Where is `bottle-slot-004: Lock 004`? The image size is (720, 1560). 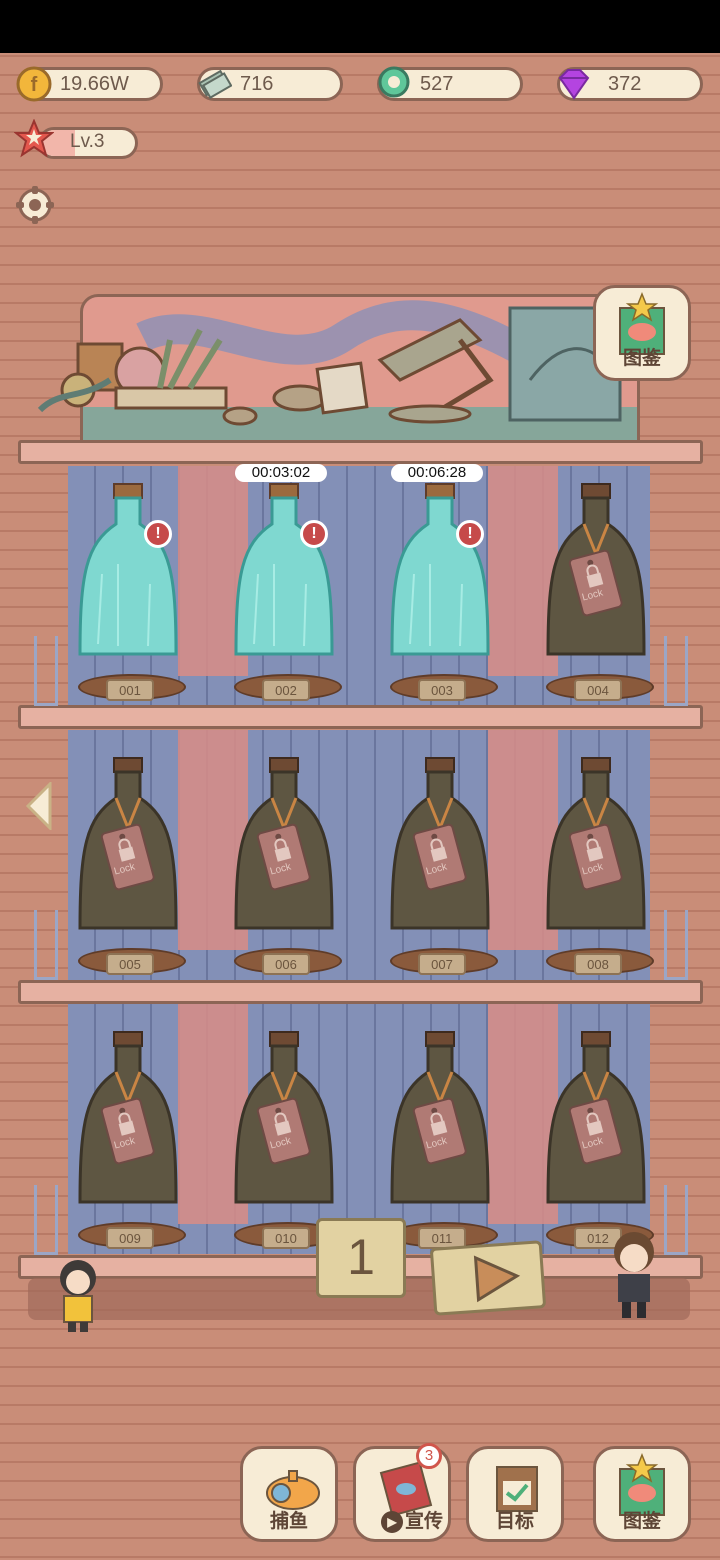 bottle-slot-004: Lock 004 is located at coordinates (596, 589).